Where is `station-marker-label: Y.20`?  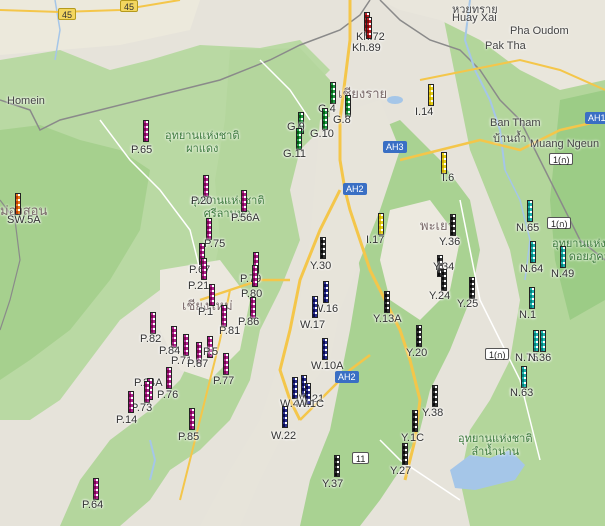
station-marker-label: Y.20 is located at coordinates (417, 353).